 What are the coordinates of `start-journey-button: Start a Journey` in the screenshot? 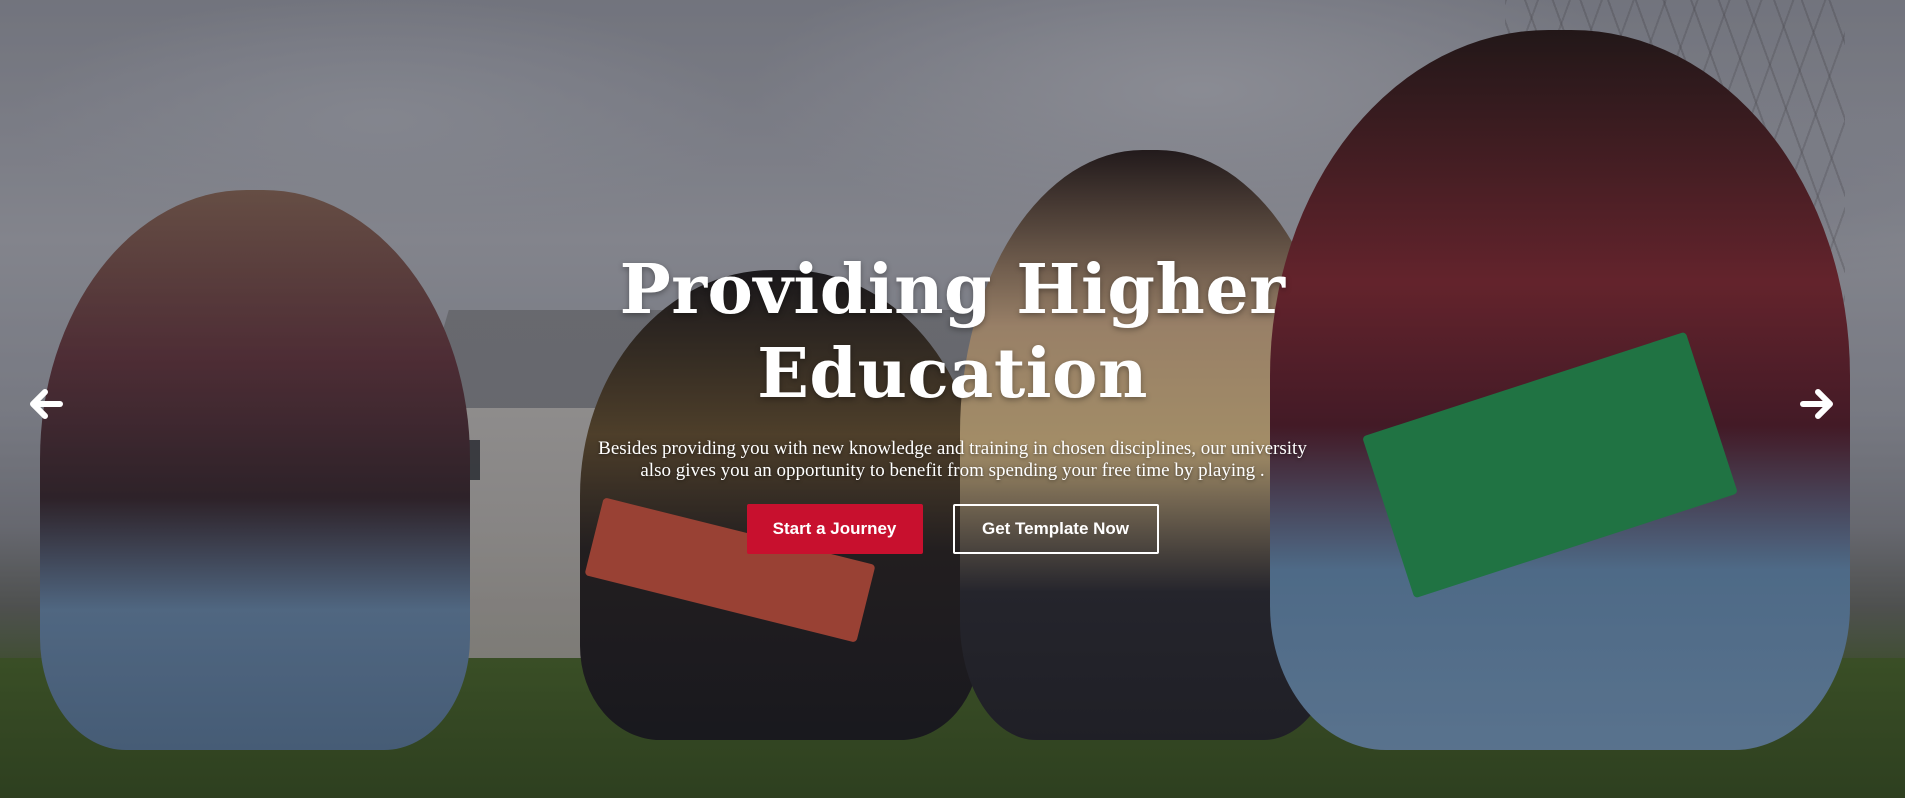 It's located at (834, 529).